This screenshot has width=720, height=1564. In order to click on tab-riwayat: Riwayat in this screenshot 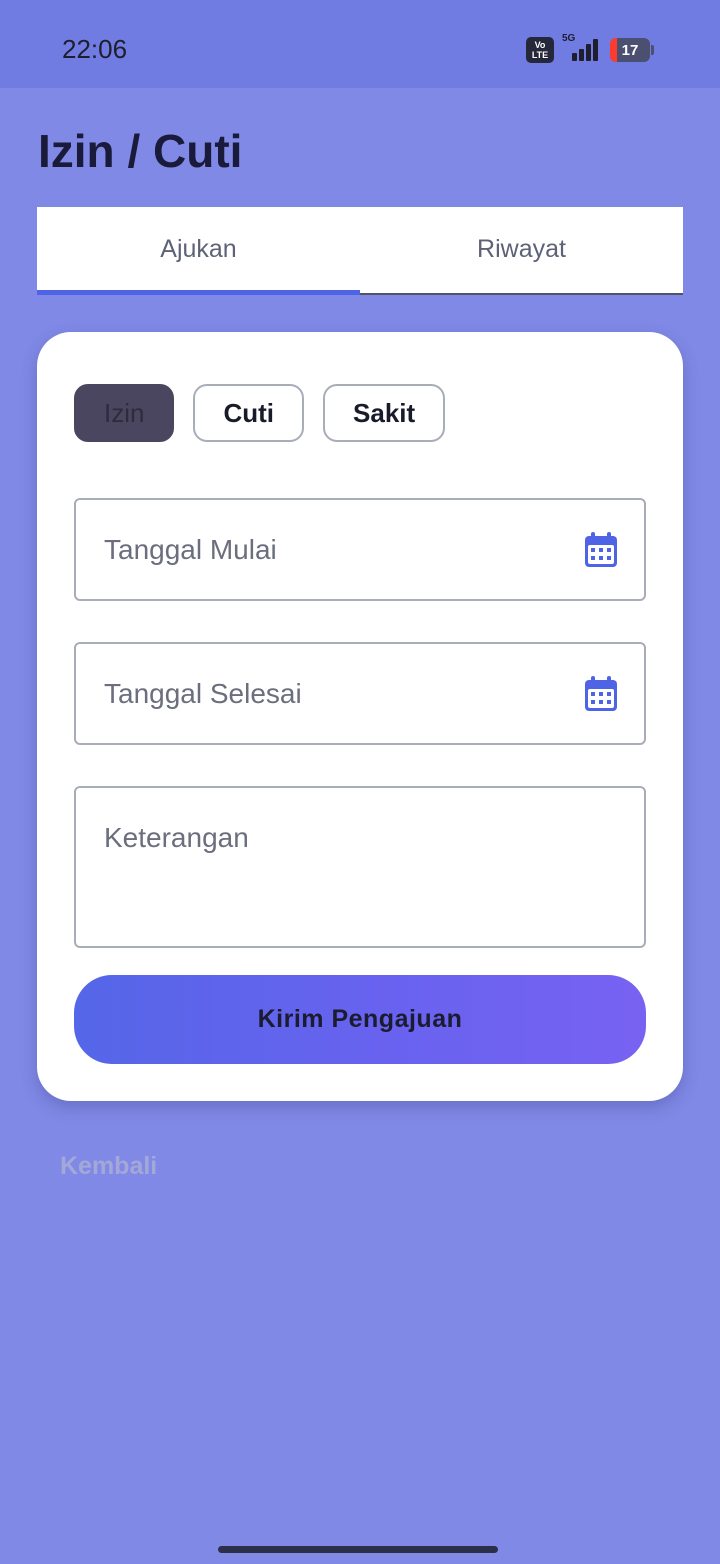, I will do `click(521, 251)`.